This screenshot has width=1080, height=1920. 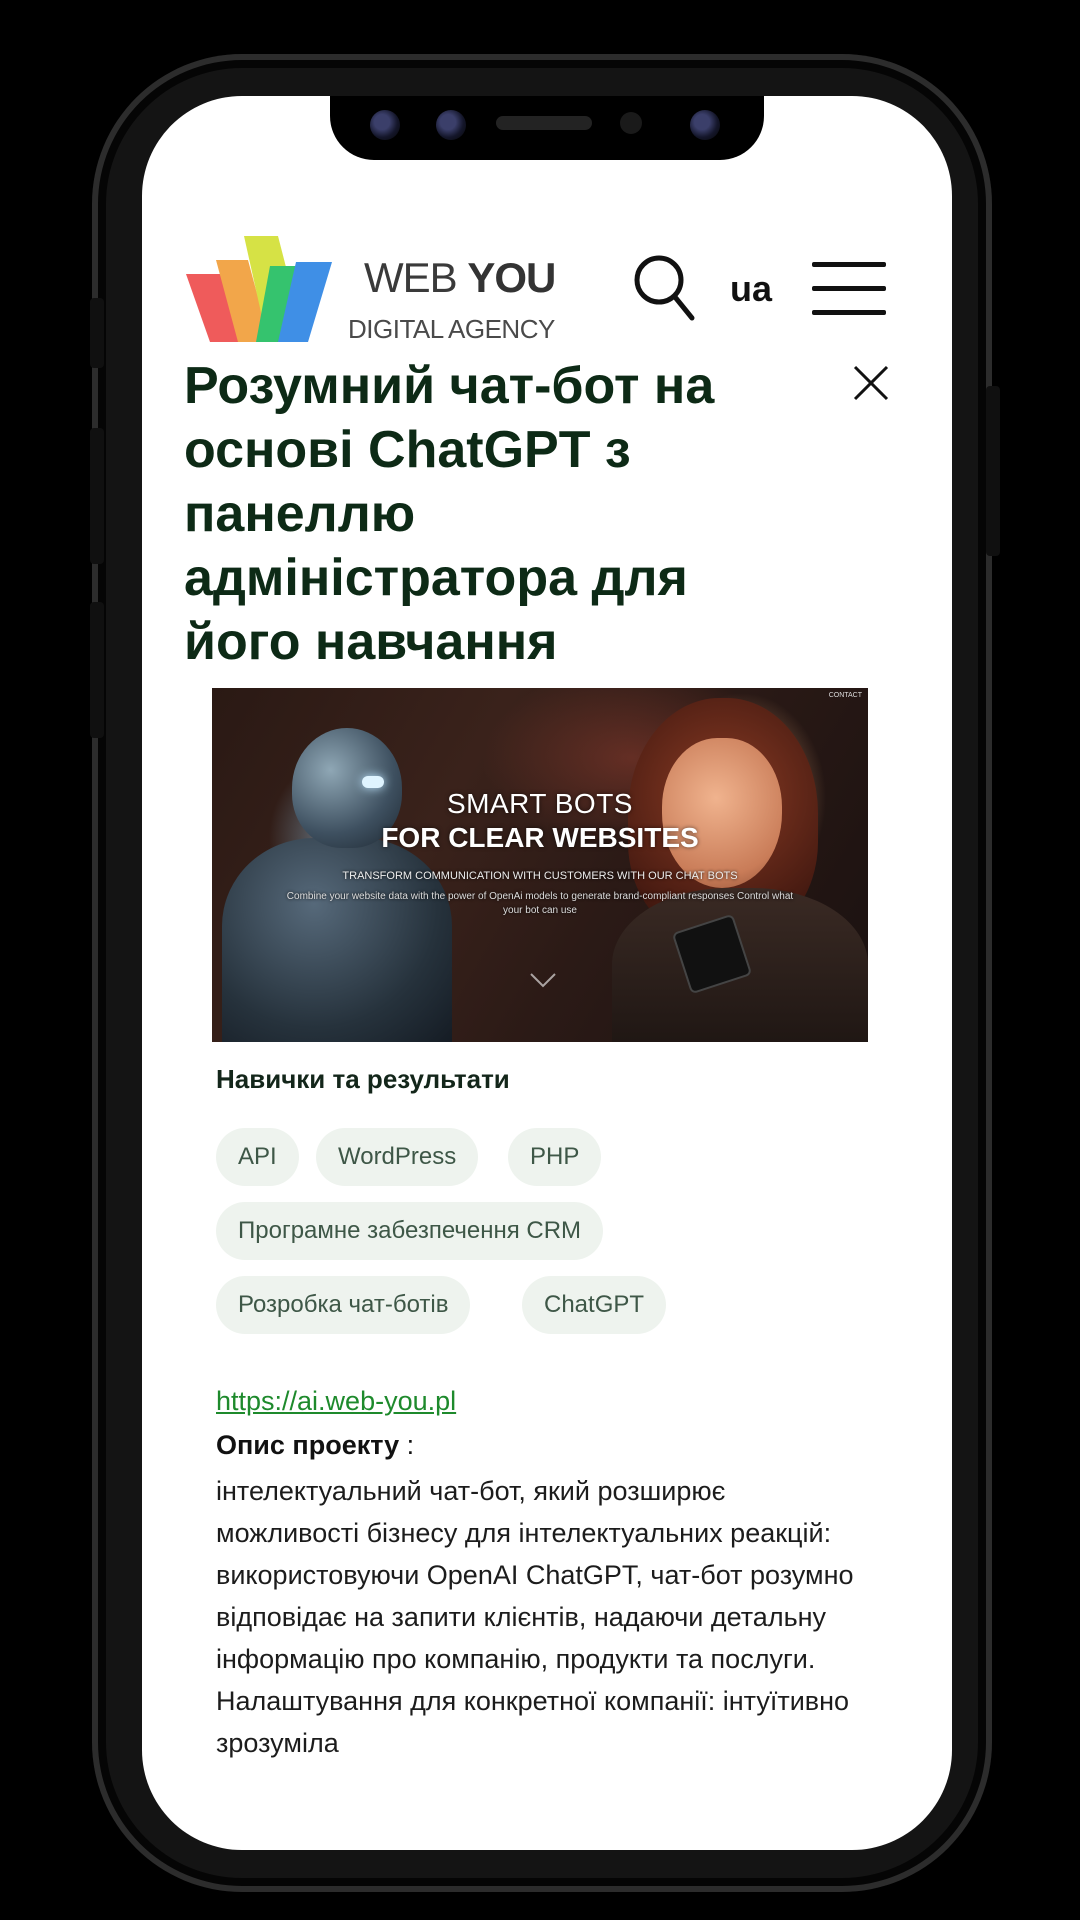 What do you see at coordinates (308, 1445) in the screenshot?
I see `description-label-text: Опис проекту` at bounding box center [308, 1445].